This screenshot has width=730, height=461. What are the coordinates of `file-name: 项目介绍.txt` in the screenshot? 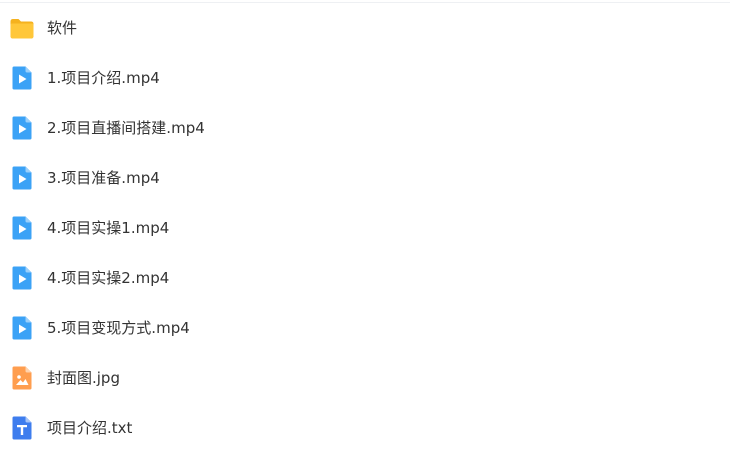 It's located at (90, 428).